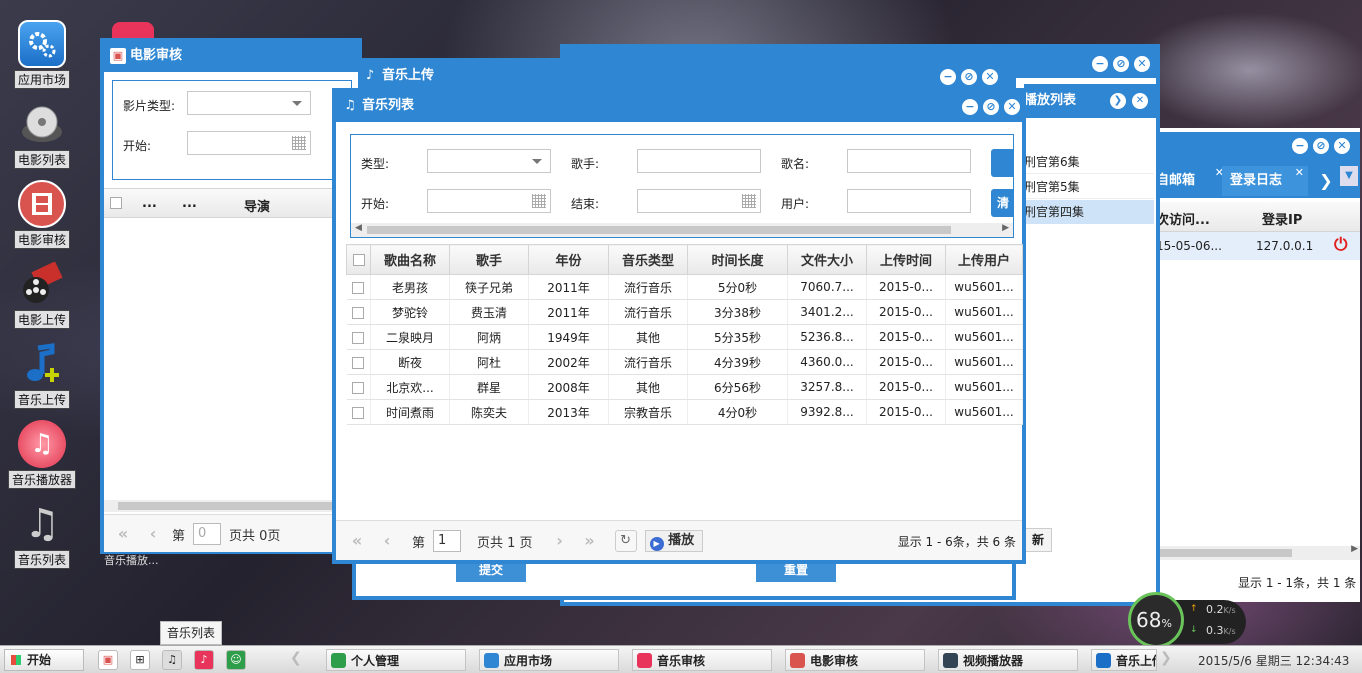 The image size is (1362, 673). Describe the element at coordinates (827, 259) in the screenshot. I see `col-file-size: 文件大小` at that location.